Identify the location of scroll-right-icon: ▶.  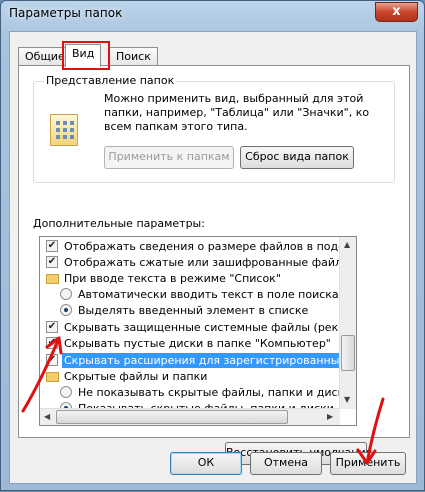
(330, 416).